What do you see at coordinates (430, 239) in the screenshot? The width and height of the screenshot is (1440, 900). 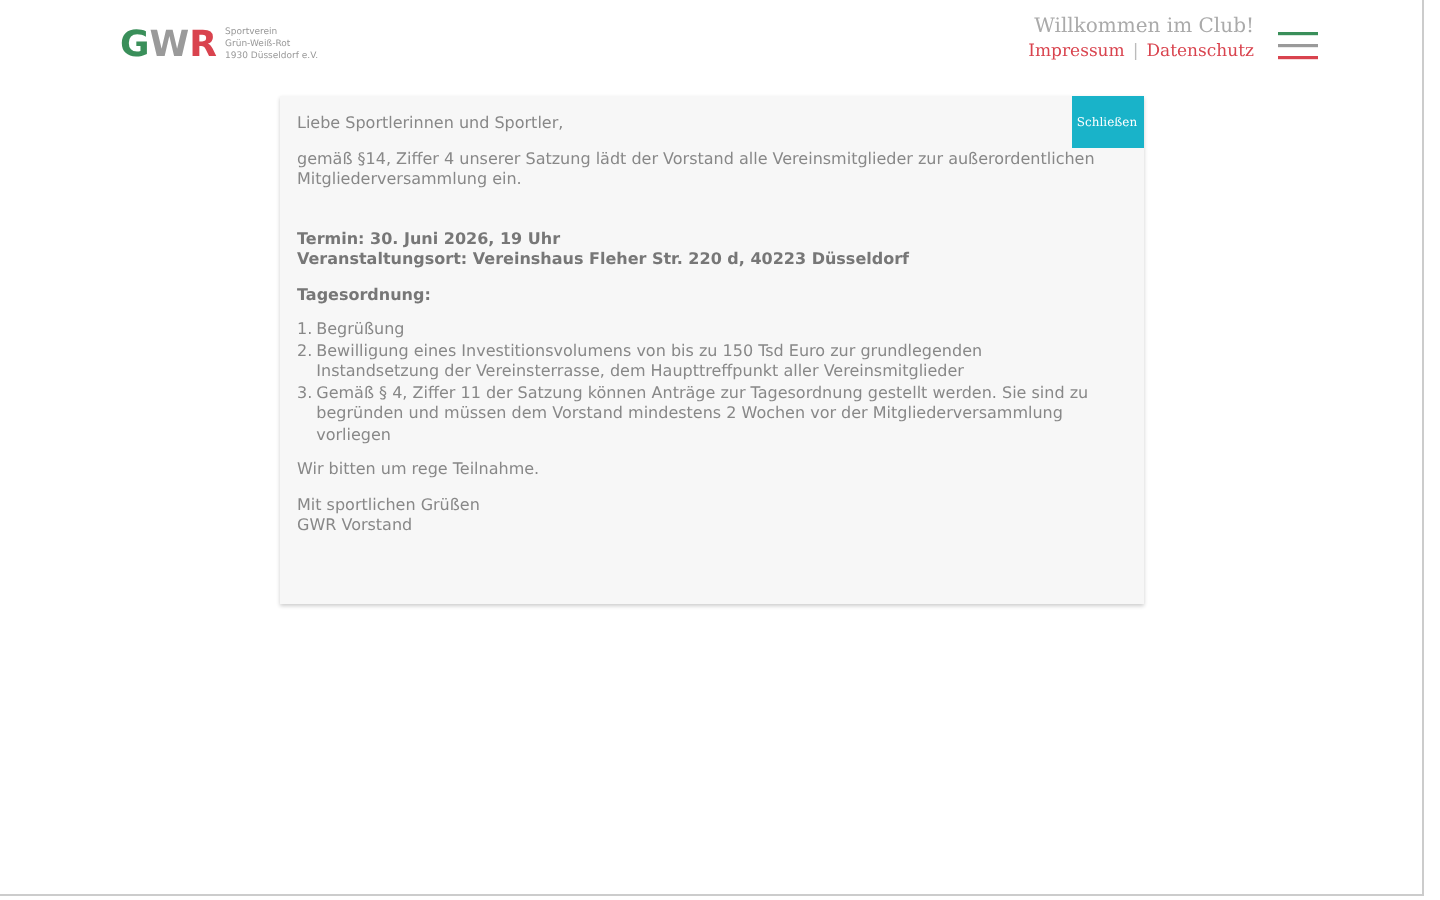 I see `date-text: Termin: 30. Juni 2026, 19 Uhr` at bounding box center [430, 239].